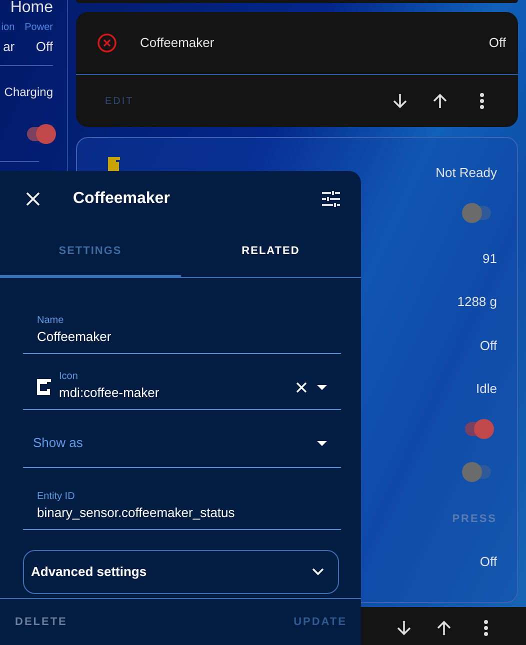 This screenshot has width=526, height=645. Describe the element at coordinates (182, 444) in the screenshot. I see `input-field: Show as` at that location.